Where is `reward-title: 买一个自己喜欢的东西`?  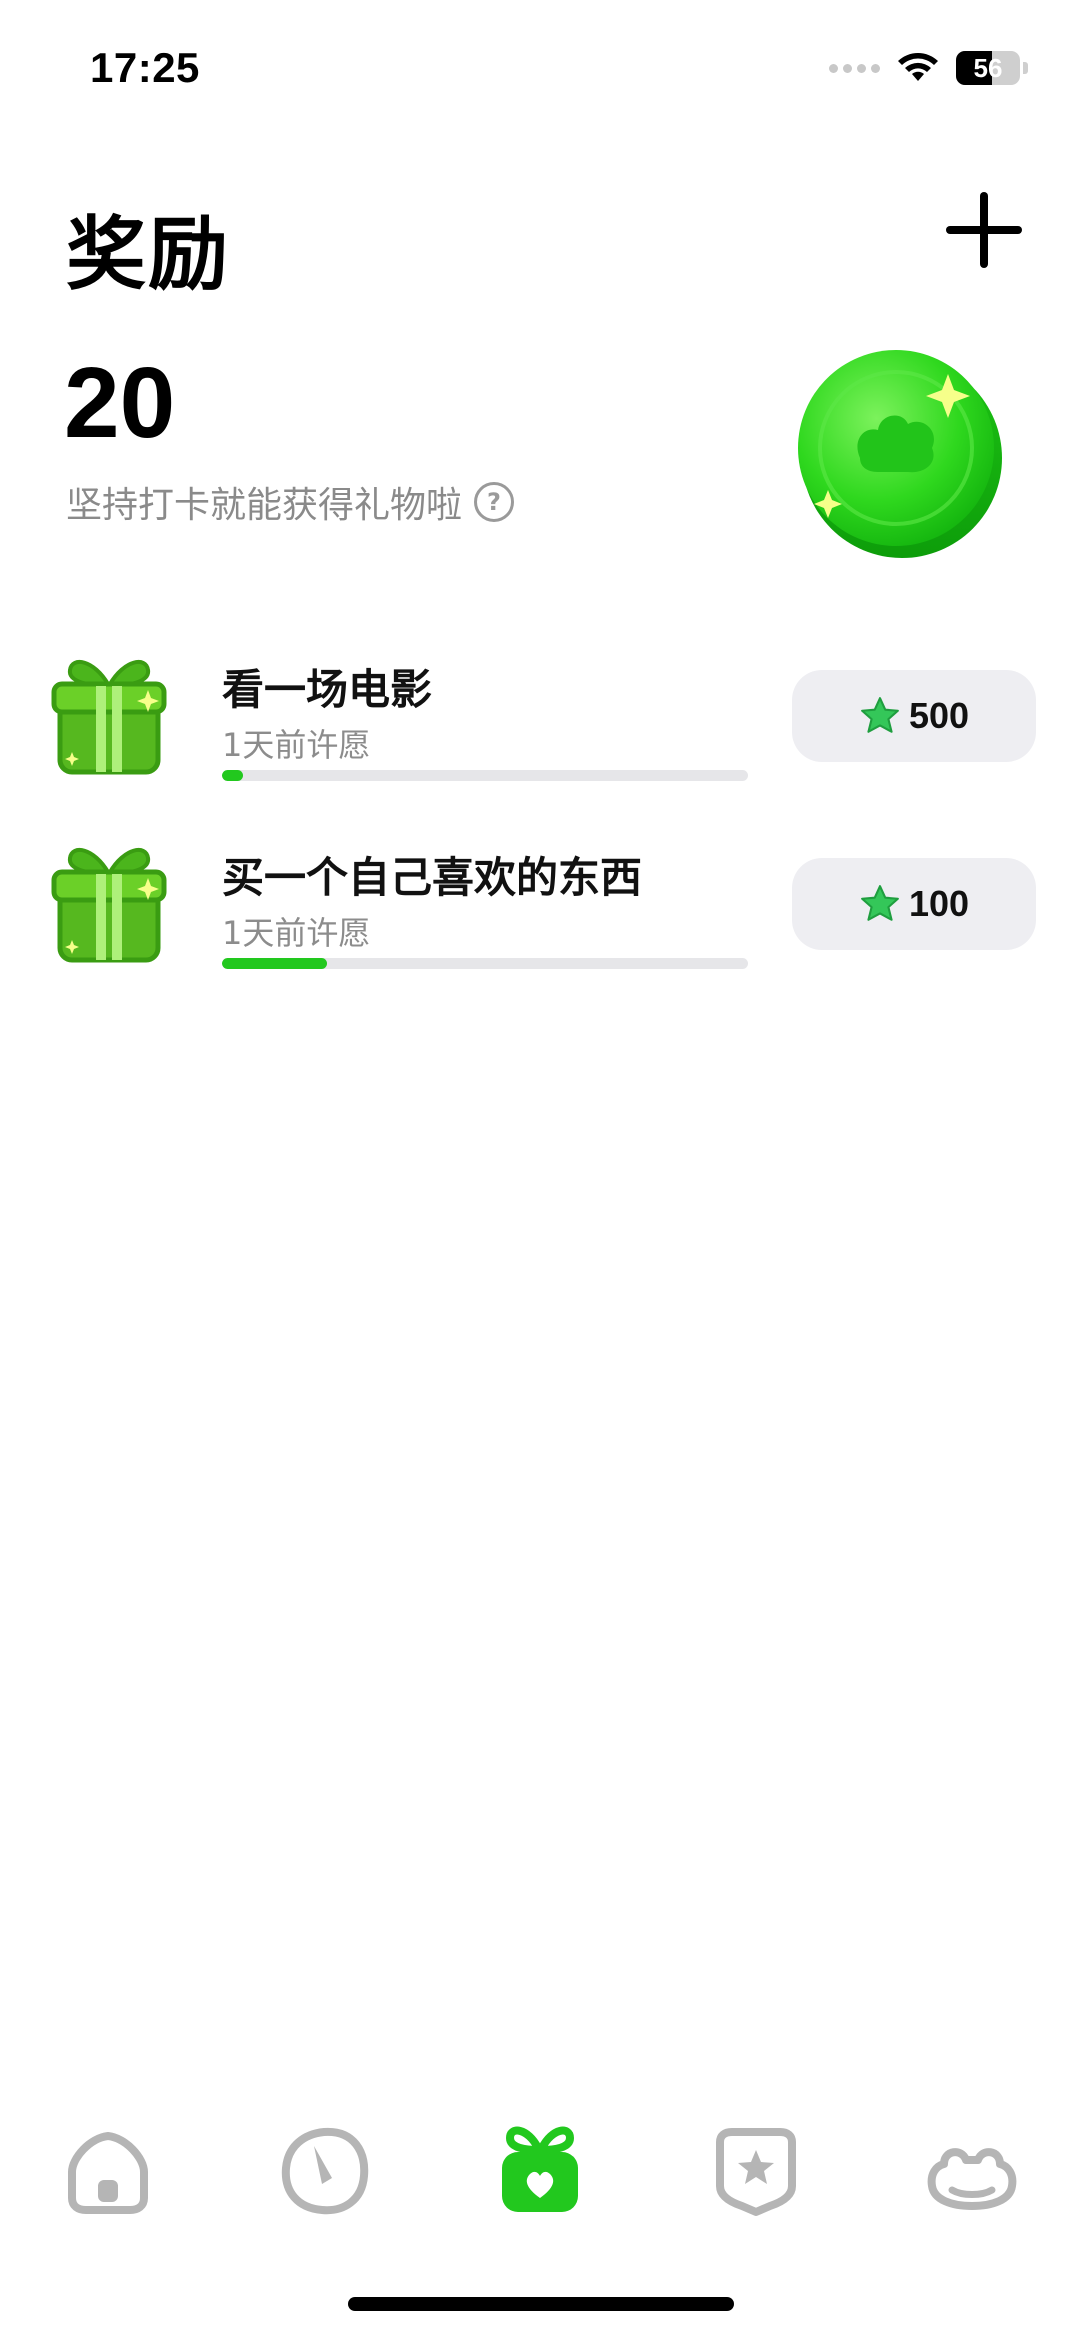 reward-title: 买一个自己喜欢的东西 is located at coordinates (432, 877).